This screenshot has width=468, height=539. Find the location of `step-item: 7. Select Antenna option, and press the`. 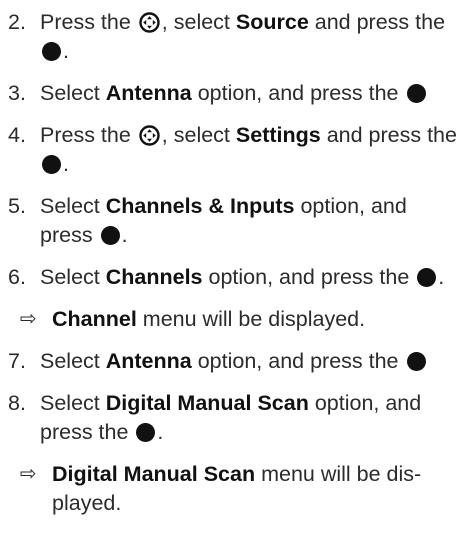

step-item: 7. Select Antenna option, and press the is located at coordinates (234, 361).